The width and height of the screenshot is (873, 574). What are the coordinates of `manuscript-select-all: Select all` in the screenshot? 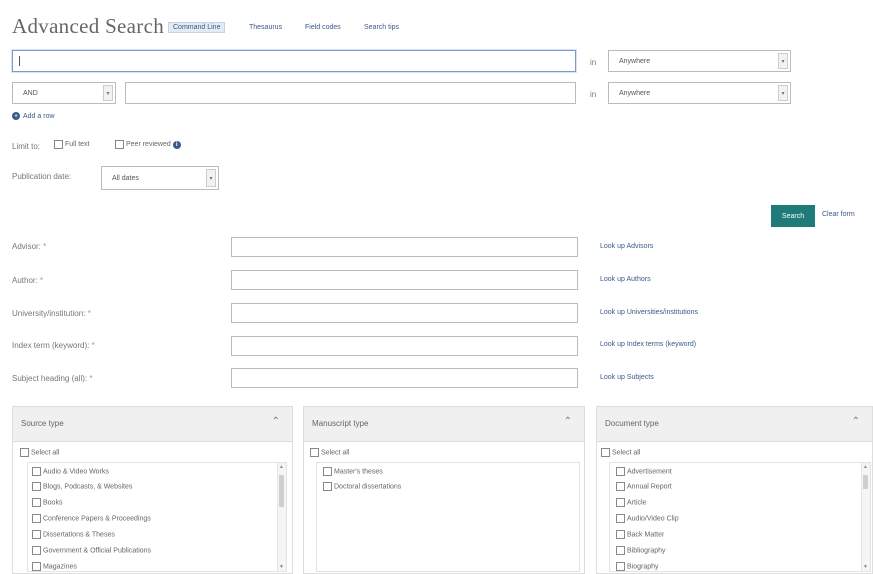 It's located at (329, 452).